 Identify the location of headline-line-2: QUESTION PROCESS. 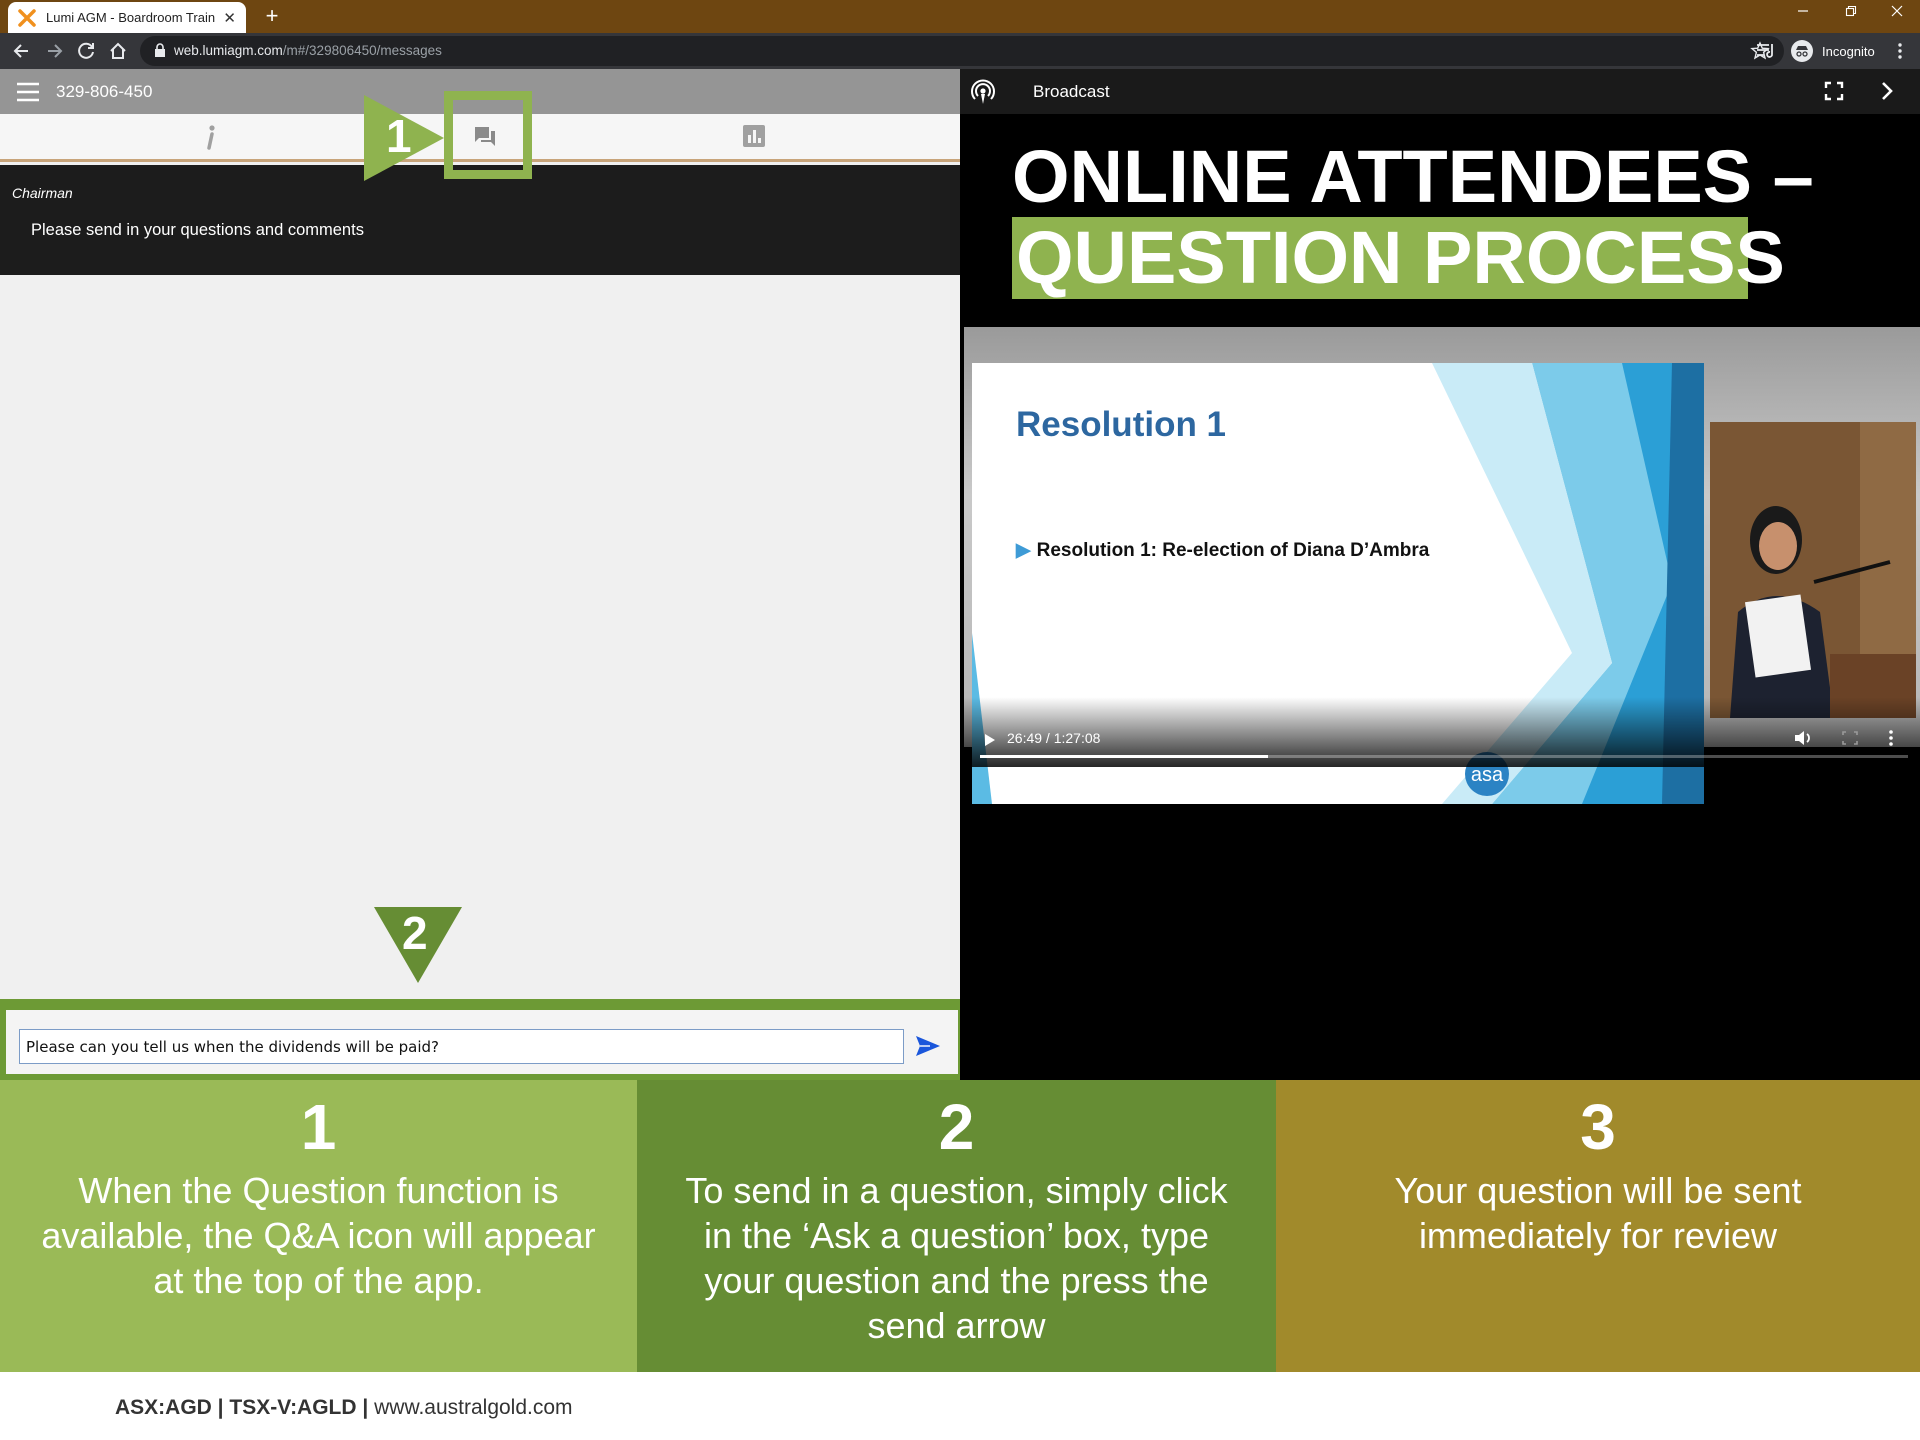
(1400, 257).